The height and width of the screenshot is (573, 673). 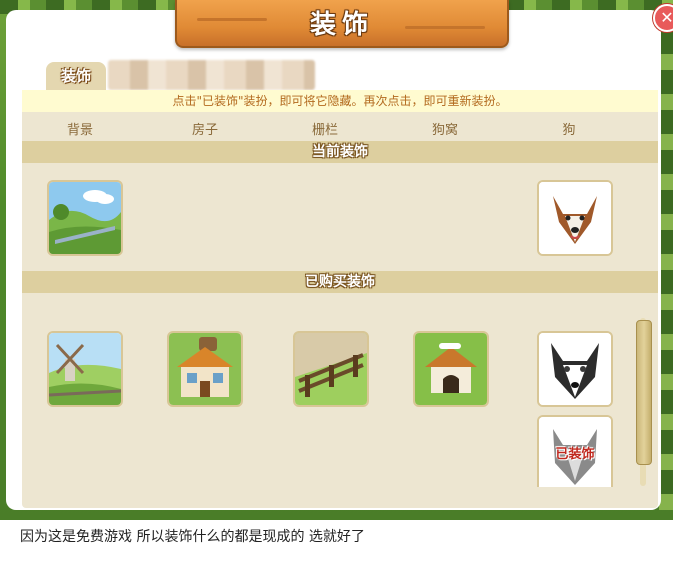 I want to click on section-purchased-label: 已购买装饰, so click(x=340, y=282).